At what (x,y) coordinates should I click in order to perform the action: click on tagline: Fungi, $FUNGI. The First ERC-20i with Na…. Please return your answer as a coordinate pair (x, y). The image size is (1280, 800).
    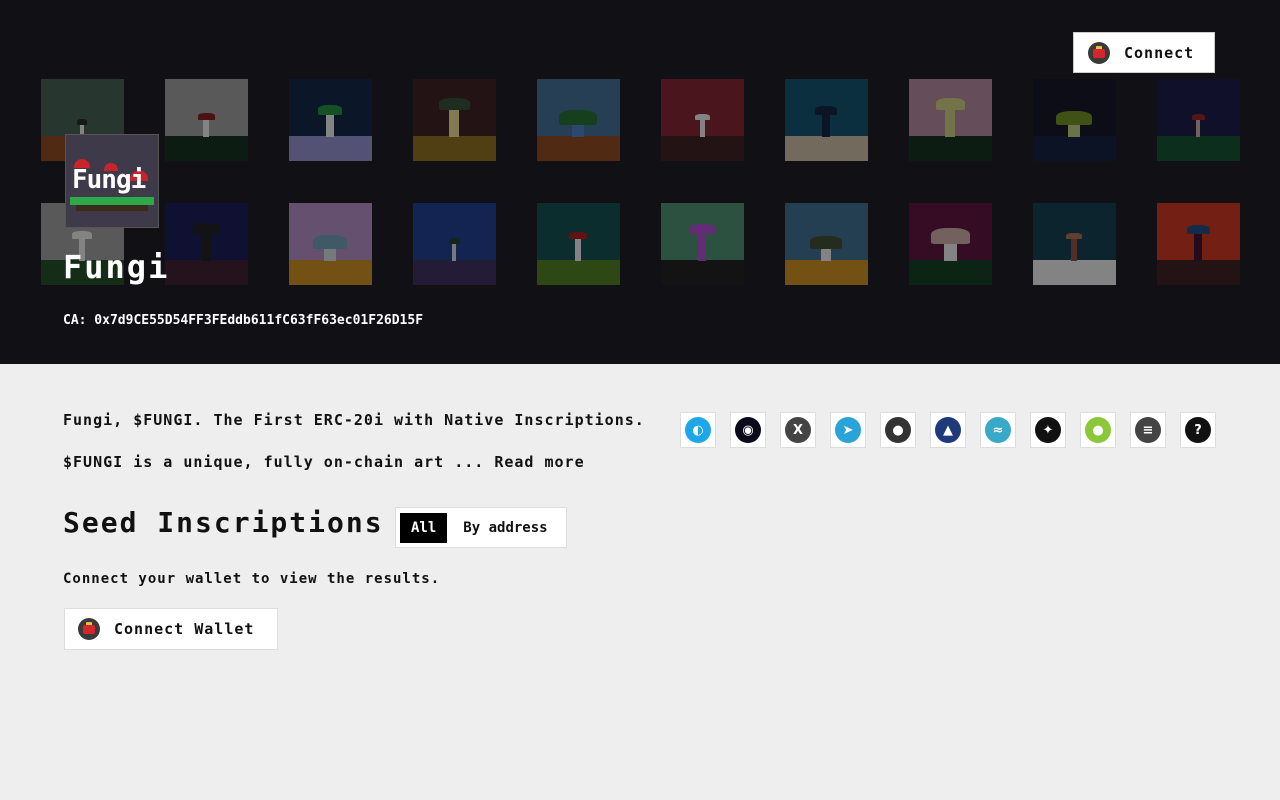
    Looking at the image, I should click on (354, 420).